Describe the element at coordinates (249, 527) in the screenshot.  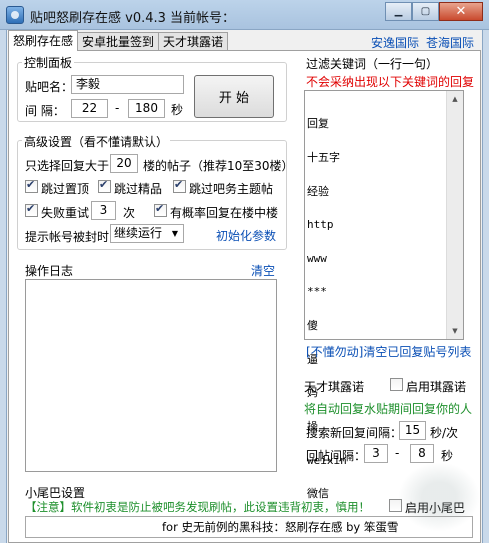
I see `tail-content-input: for 史无前例的黑科技：怒刷存在感 by 笨蛋雪` at that location.